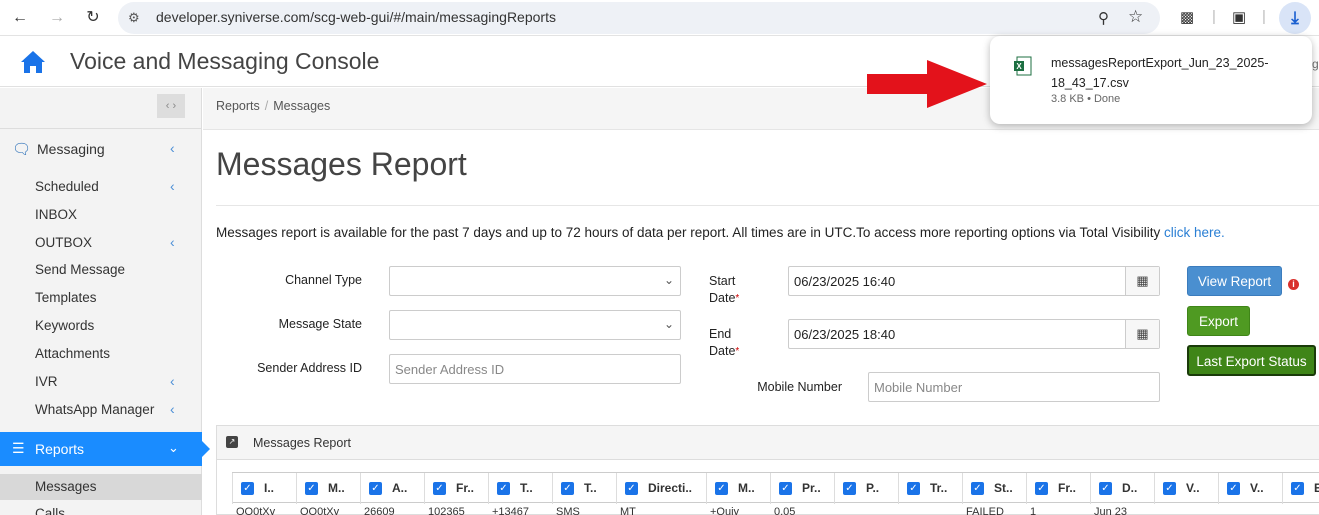 This screenshot has height=515, width=1319. What do you see at coordinates (302, 106) in the screenshot?
I see `breadcrumb-messages: Messages` at bounding box center [302, 106].